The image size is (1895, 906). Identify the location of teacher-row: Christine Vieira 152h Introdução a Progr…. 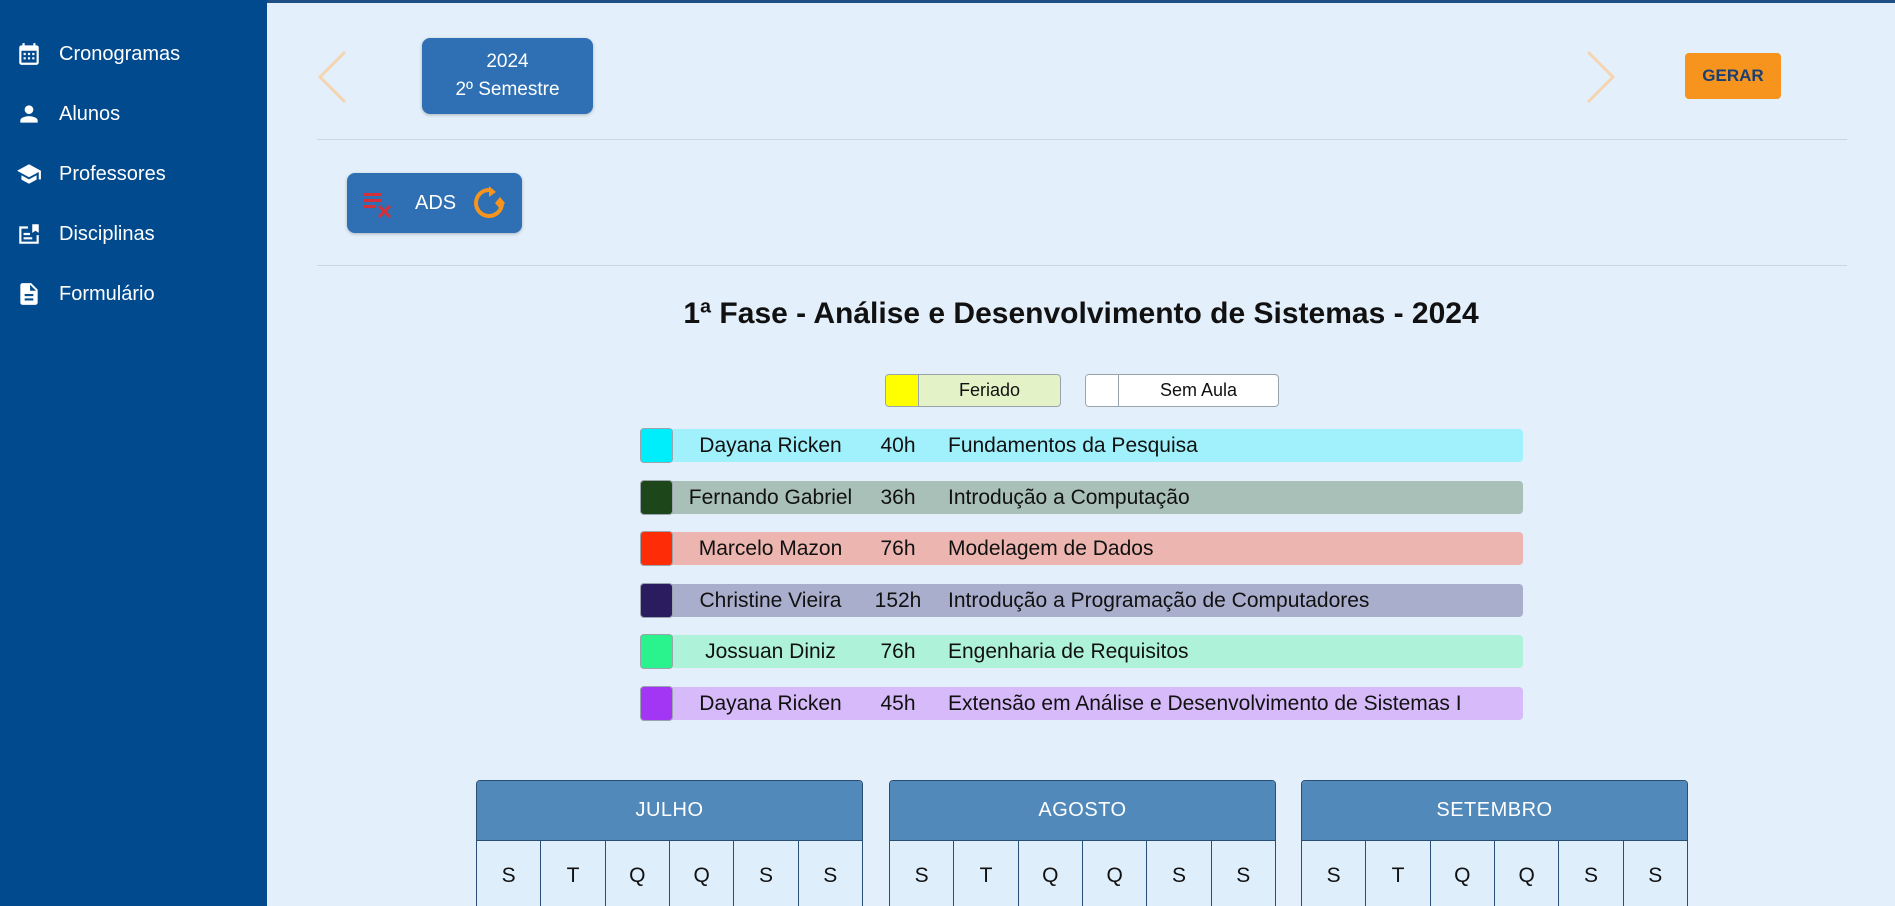
(1081, 600).